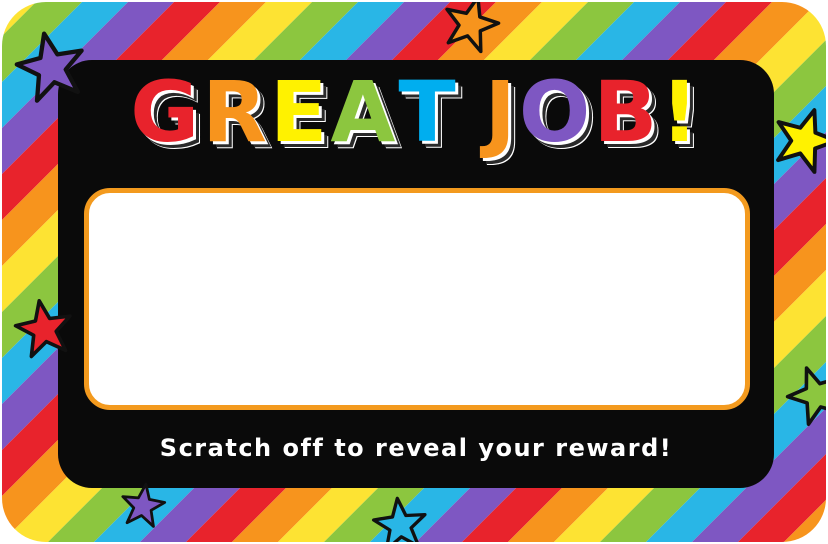 This screenshot has height=544, width=828. I want to click on title-letter: !, so click(681, 112).